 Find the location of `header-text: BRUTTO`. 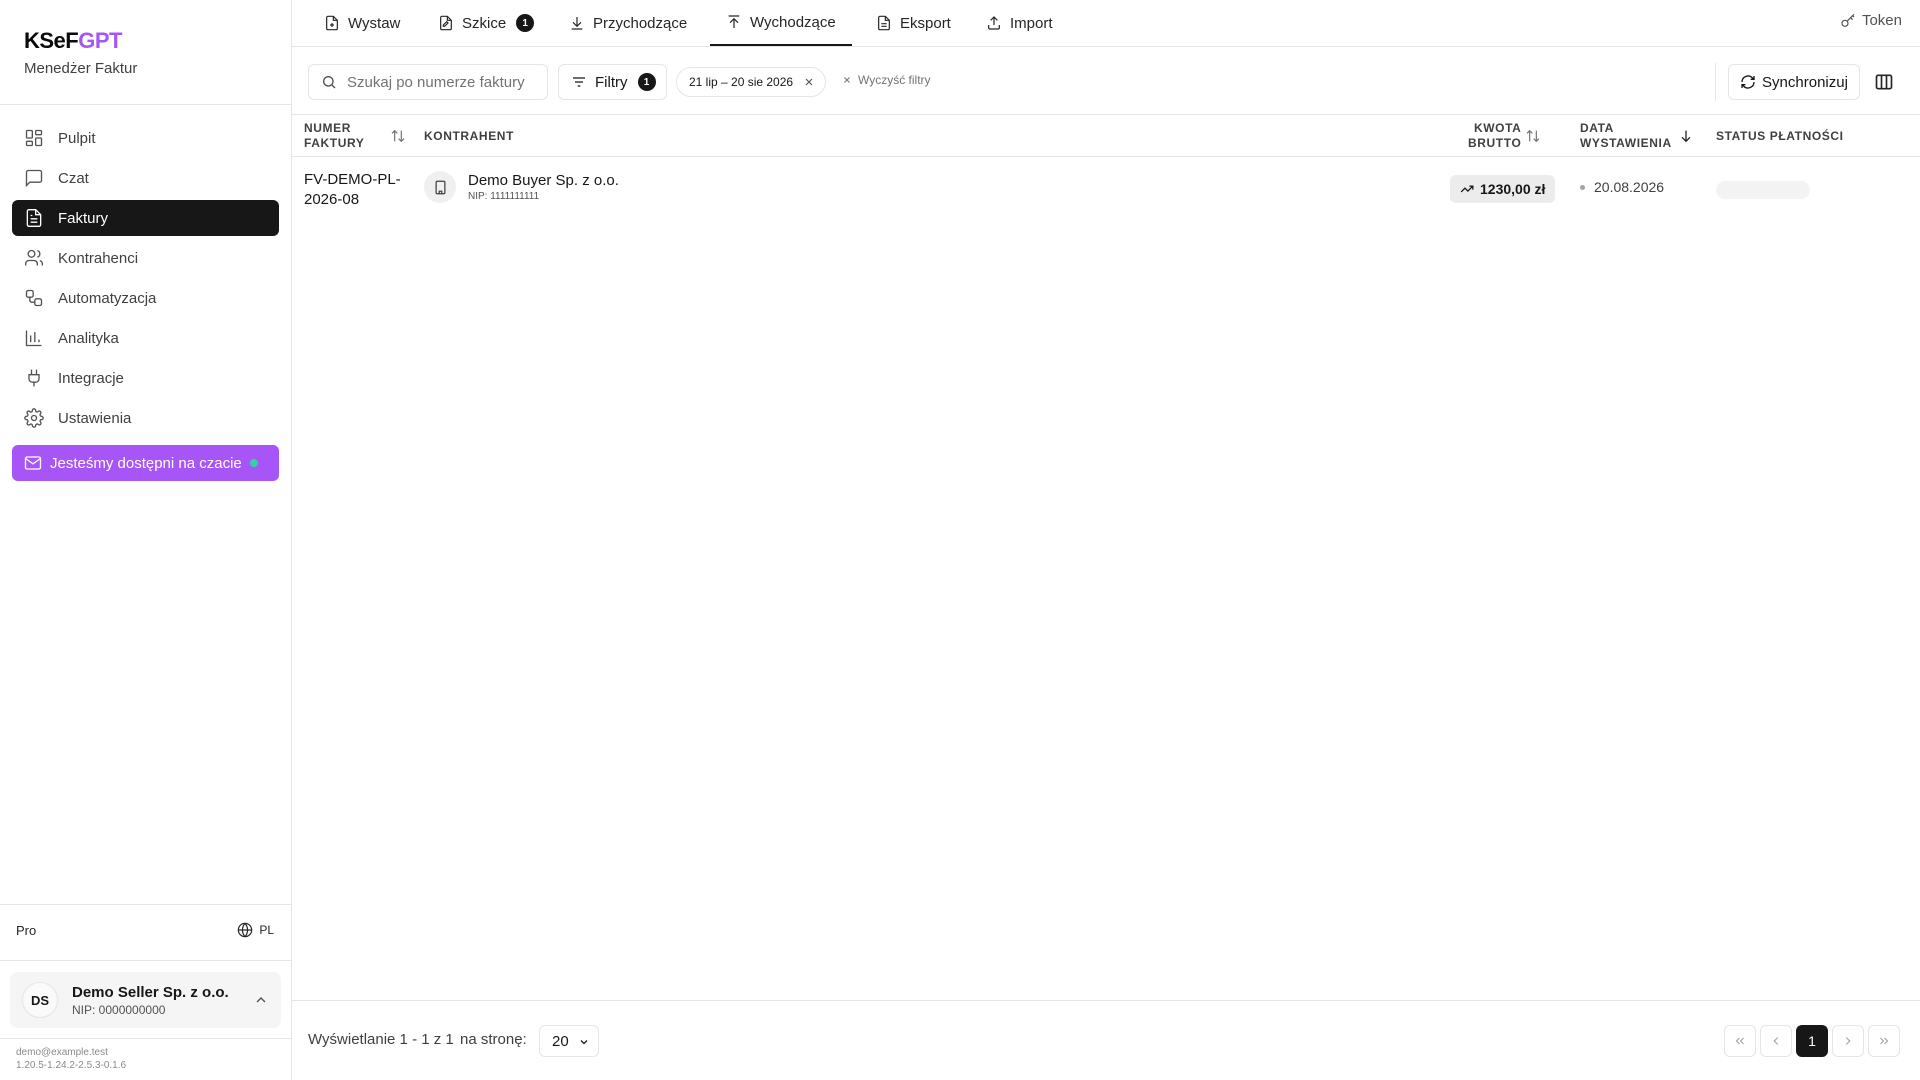

header-text: BRUTTO is located at coordinates (1495, 143).